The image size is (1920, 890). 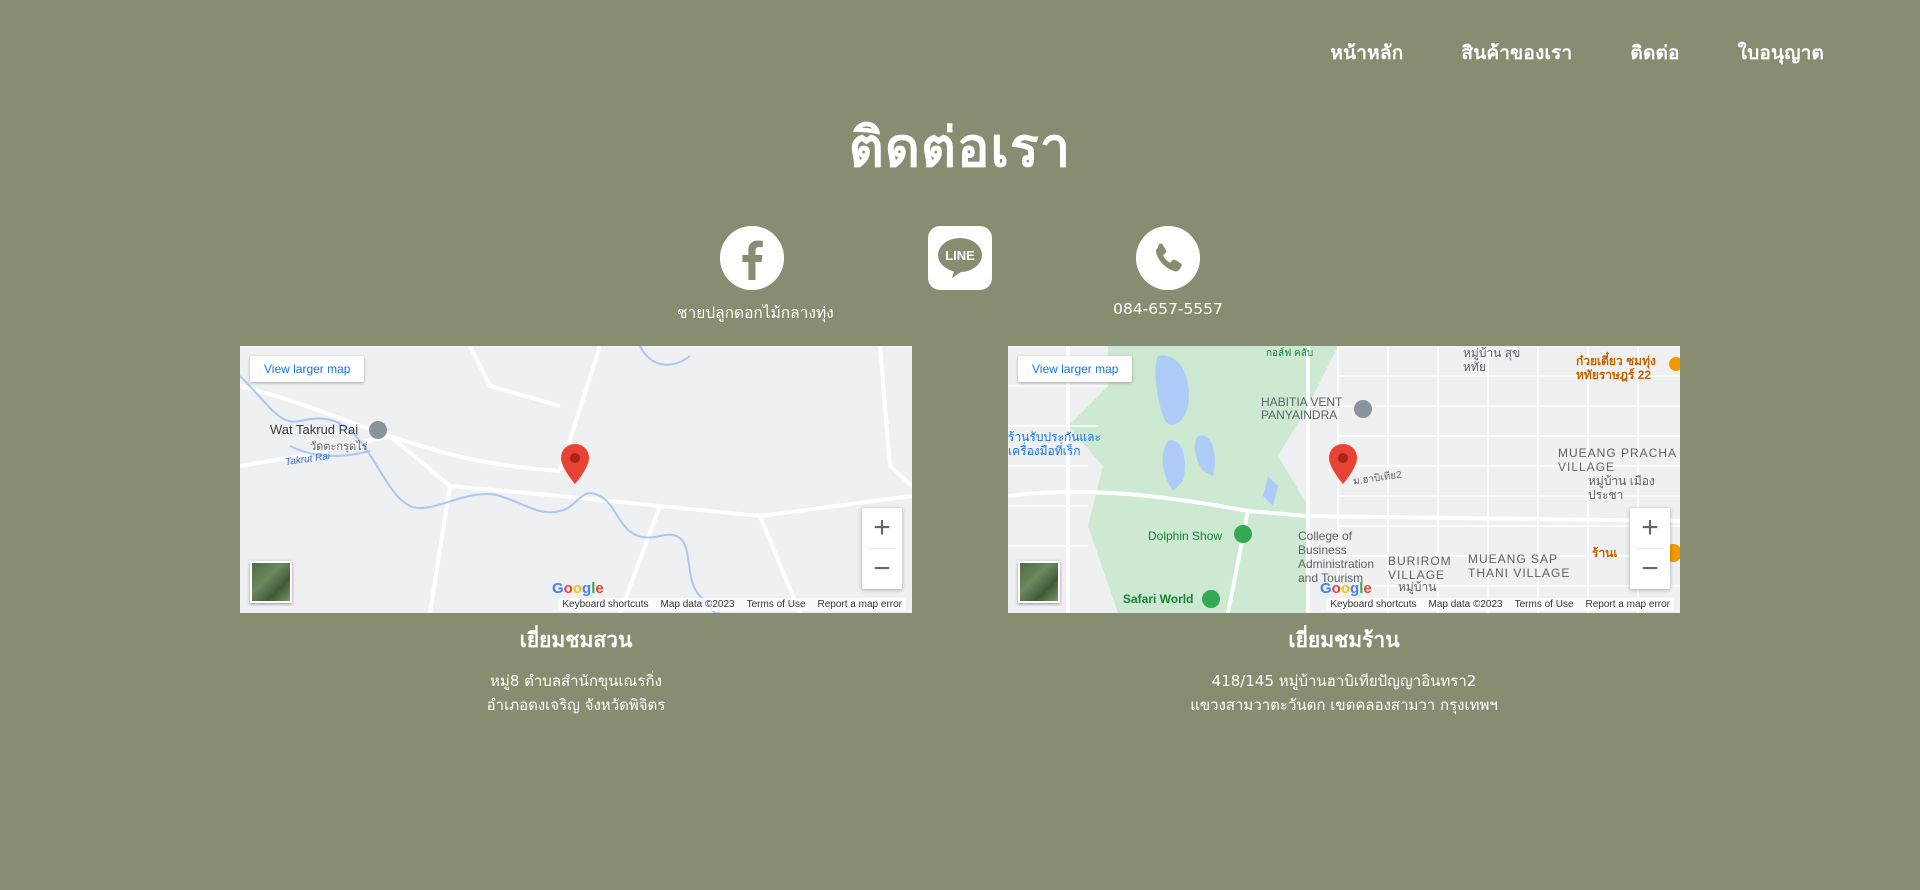 I want to click on address-line-2: อำเภอดงเจริญ จังหวัดพิจิตร, so click(x=576, y=705).